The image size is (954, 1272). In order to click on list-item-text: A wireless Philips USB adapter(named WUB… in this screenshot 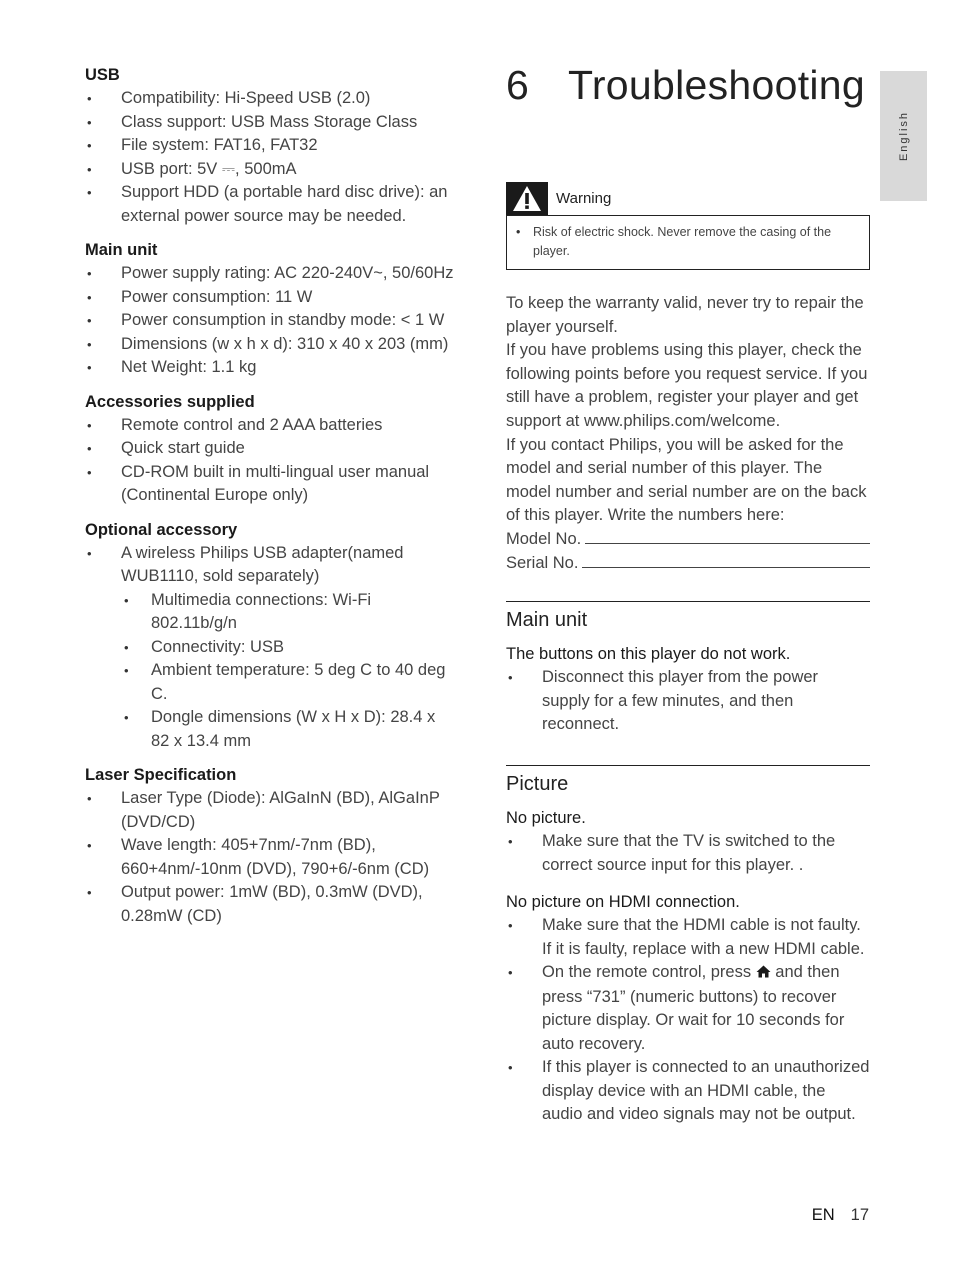, I will do `click(262, 564)`.